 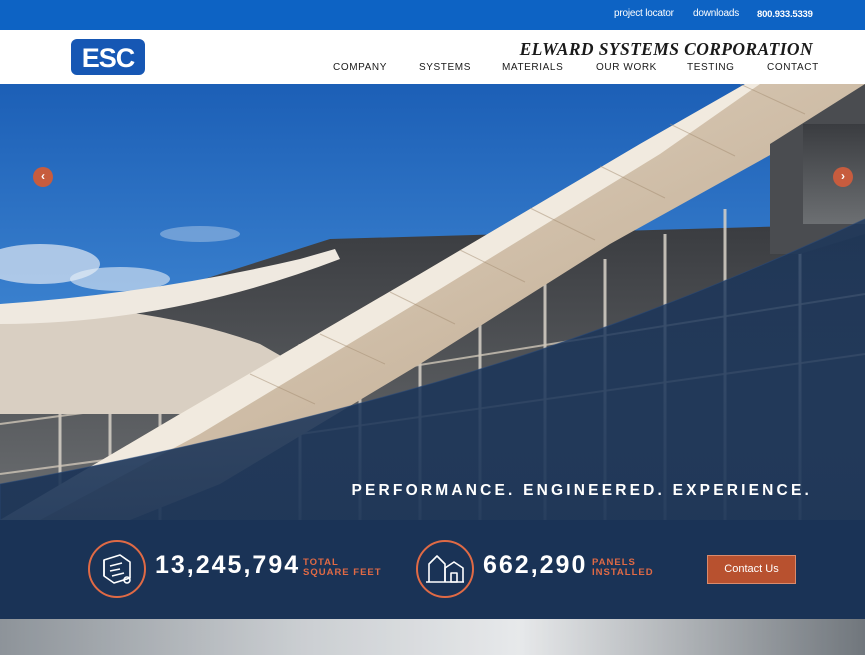 I want to click on contact-us-button: Contact Us, so click(x=751, y=569).